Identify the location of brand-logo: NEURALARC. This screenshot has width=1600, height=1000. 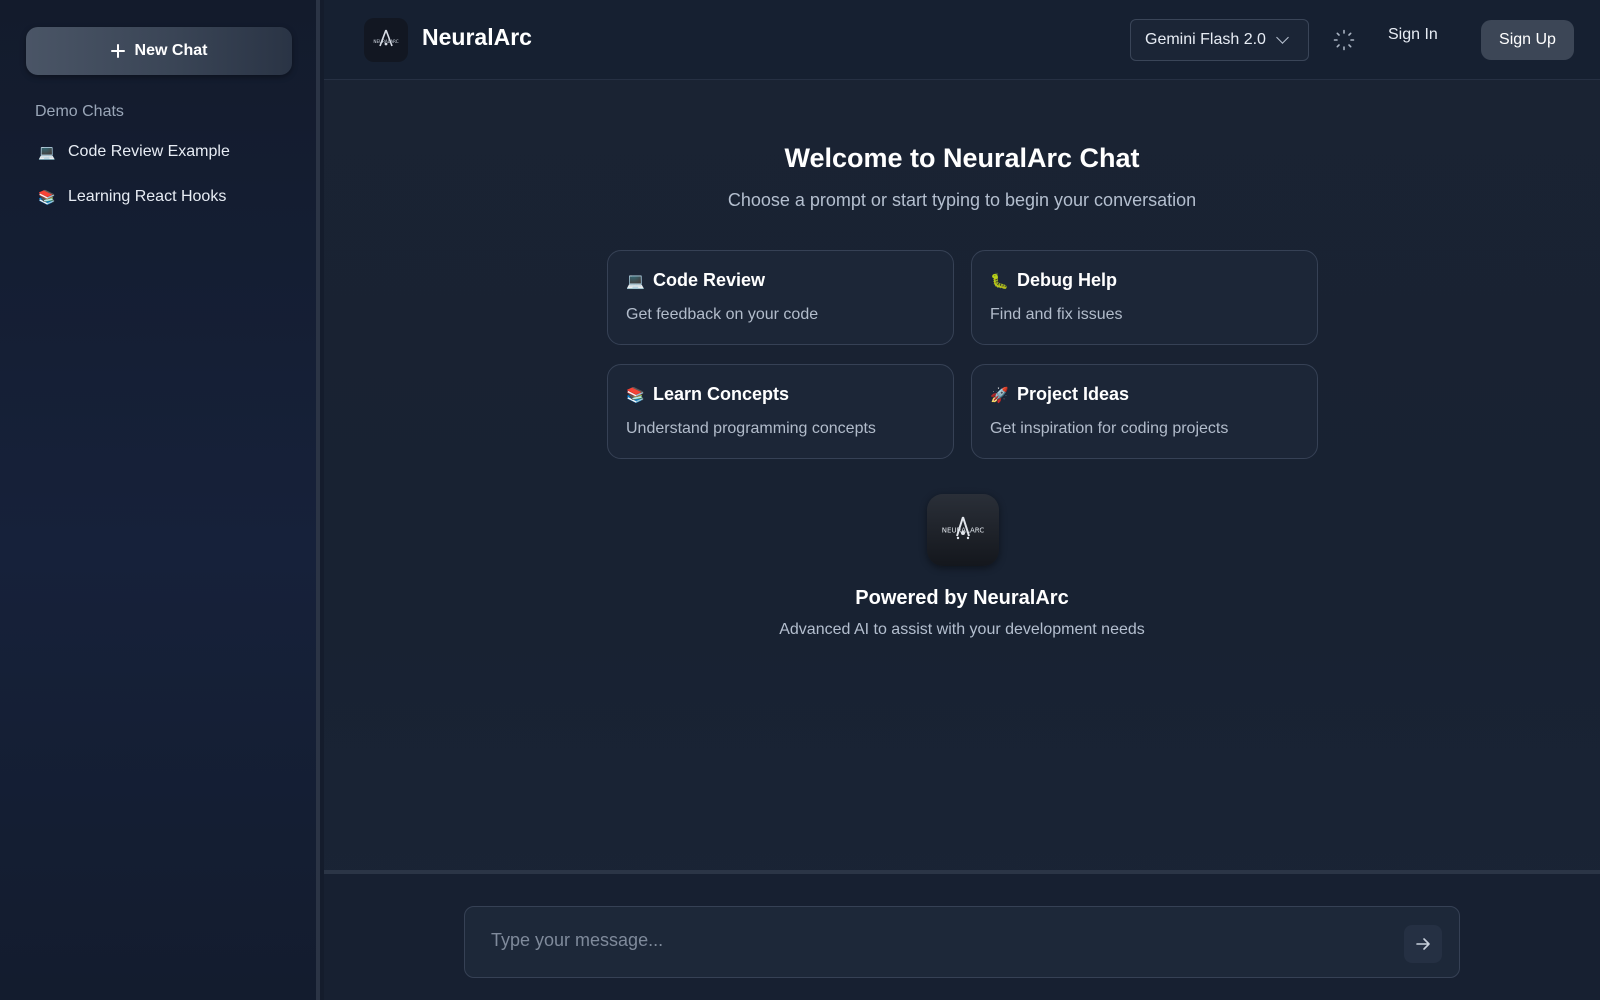
(386, 40).